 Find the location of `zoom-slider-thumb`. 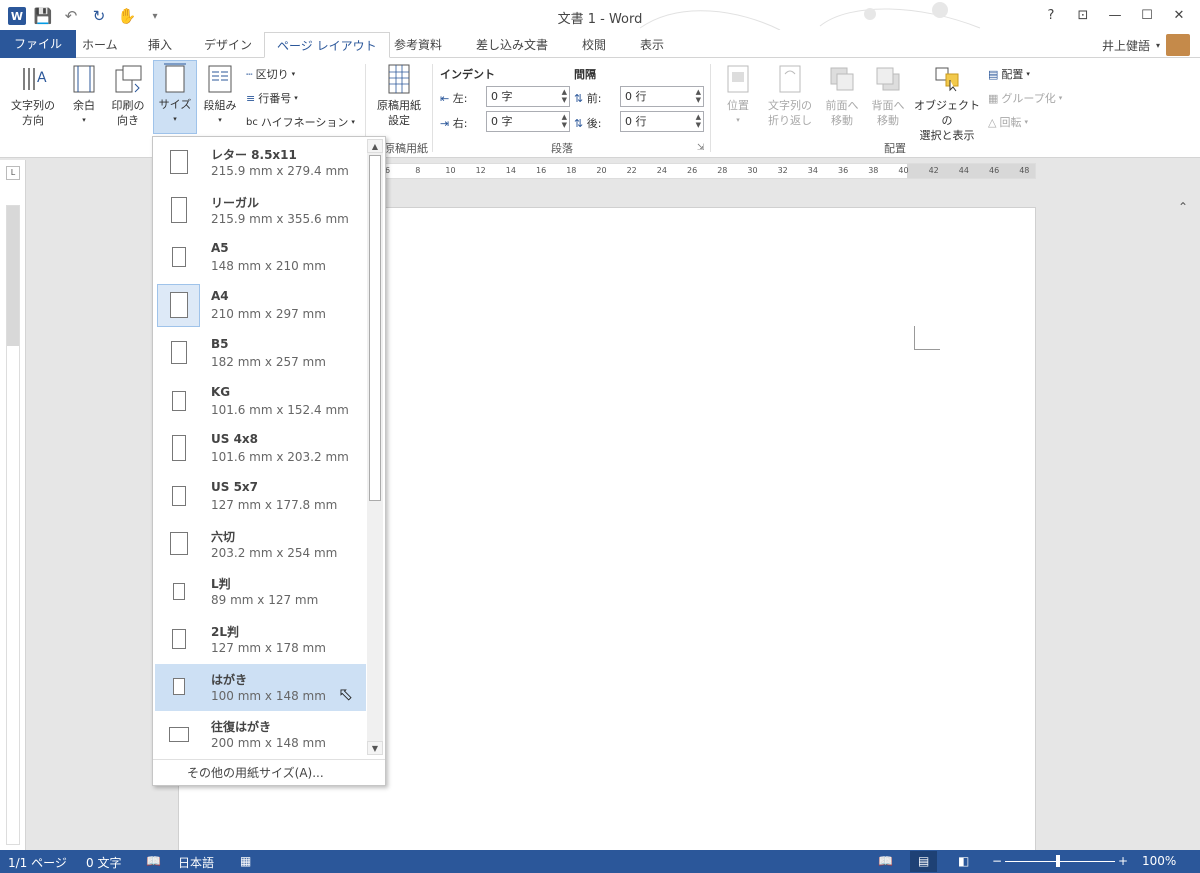

zoom-slider-thumb is located at coordinates (1058, 861).